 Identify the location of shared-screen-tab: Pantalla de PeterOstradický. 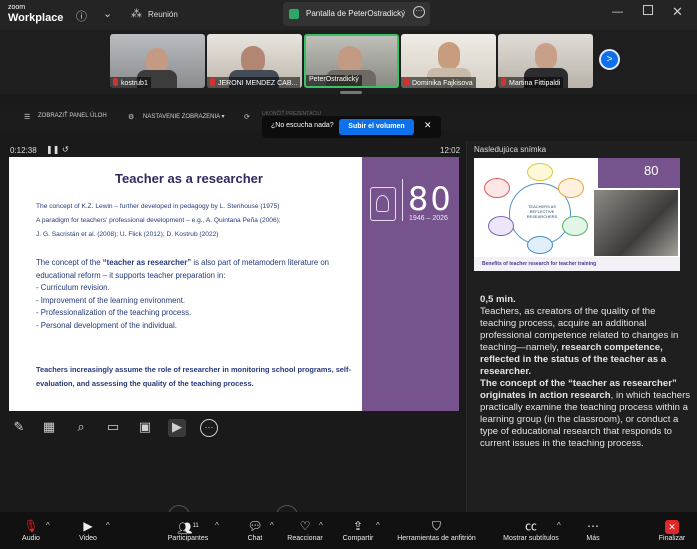
(356, 14).